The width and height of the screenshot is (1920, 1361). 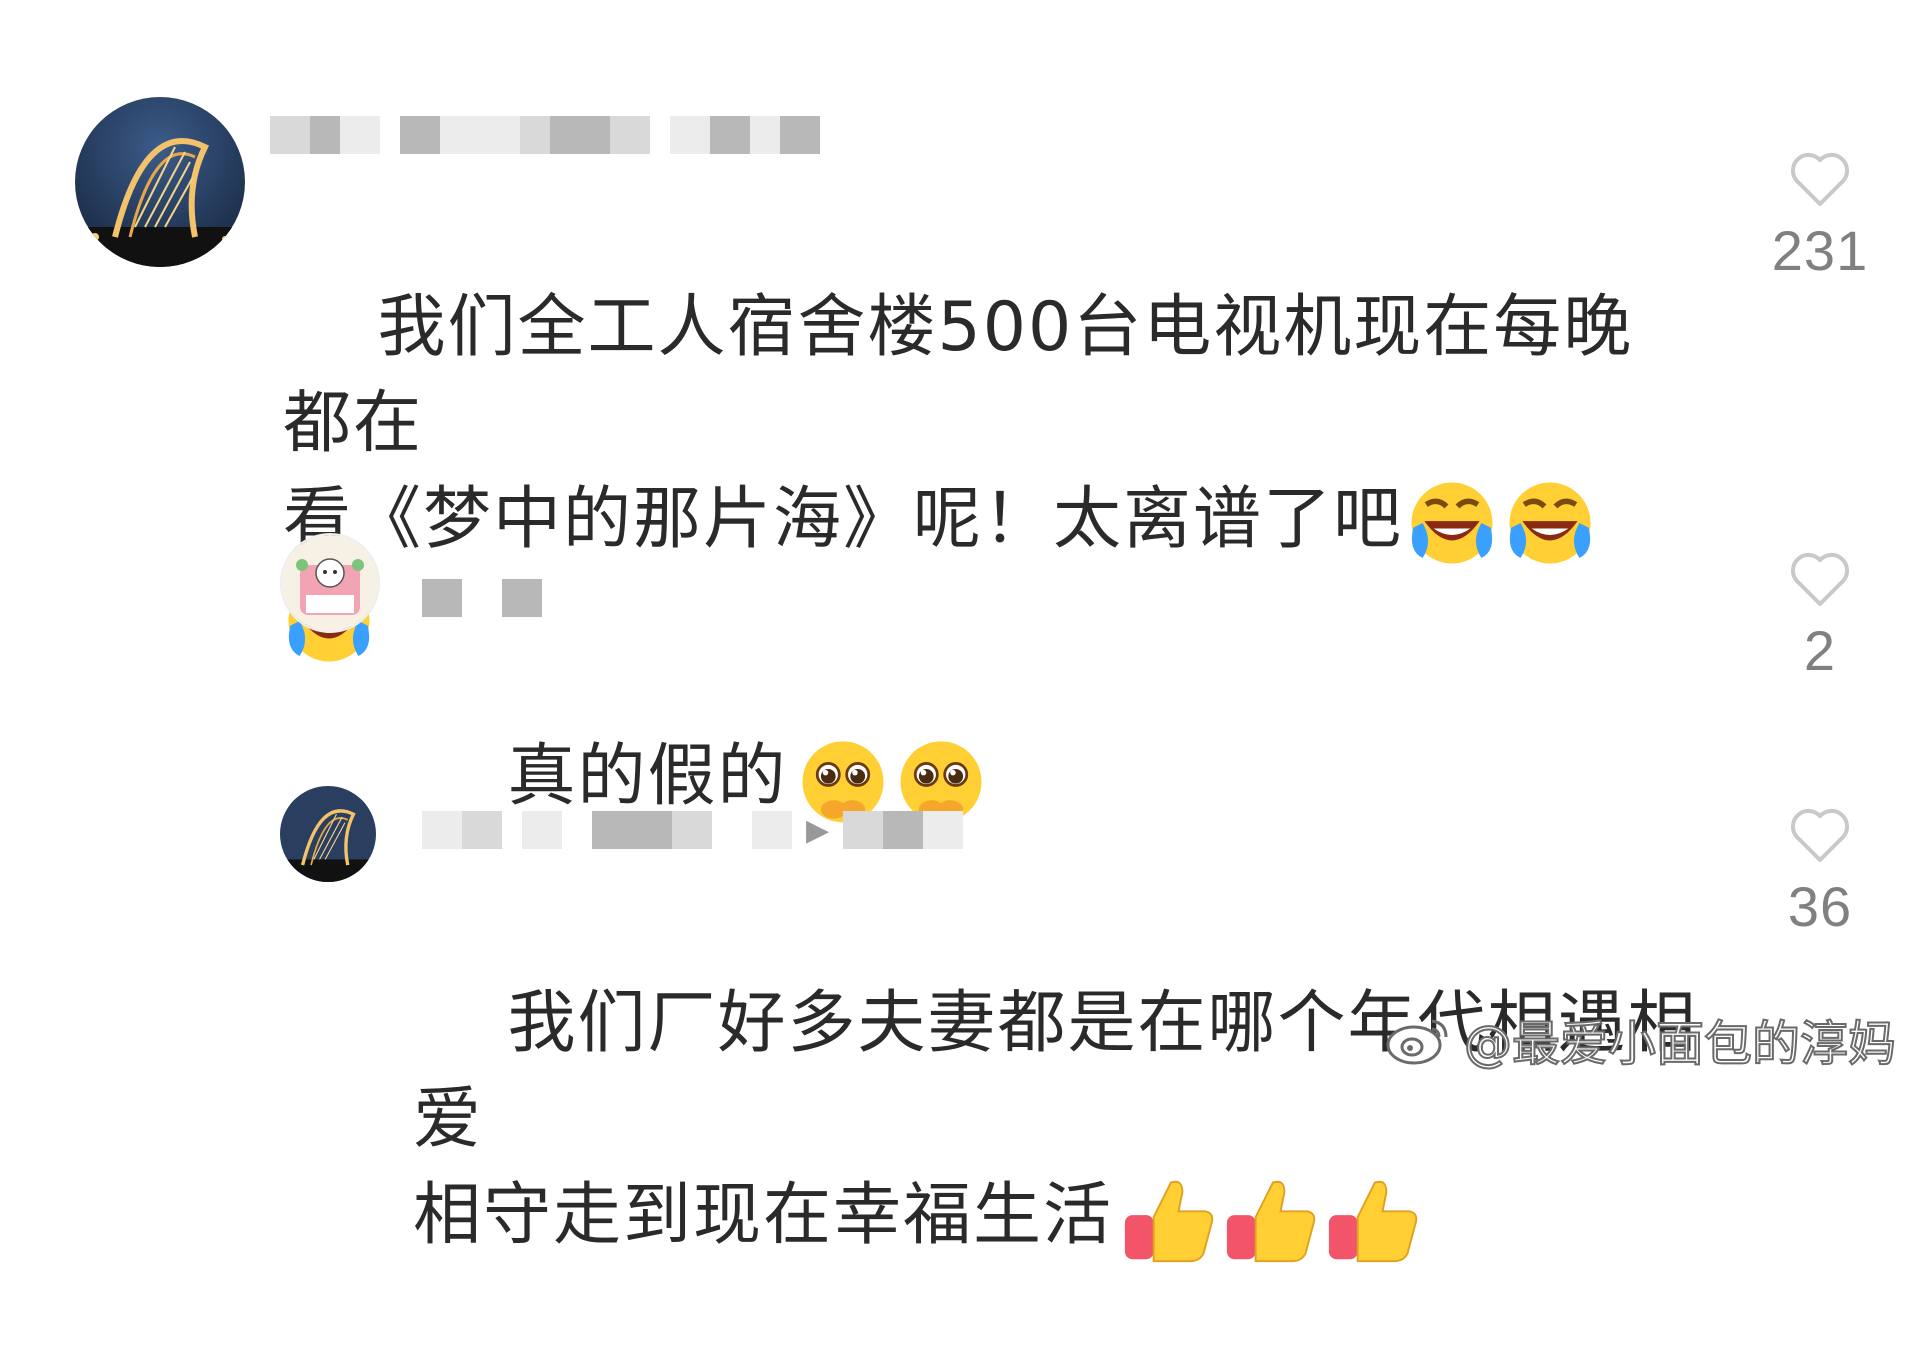 What do you see at coordinates (1820, 250) in the screenshot?
I see `like-count: 231` at bounding box center [1820, 250].